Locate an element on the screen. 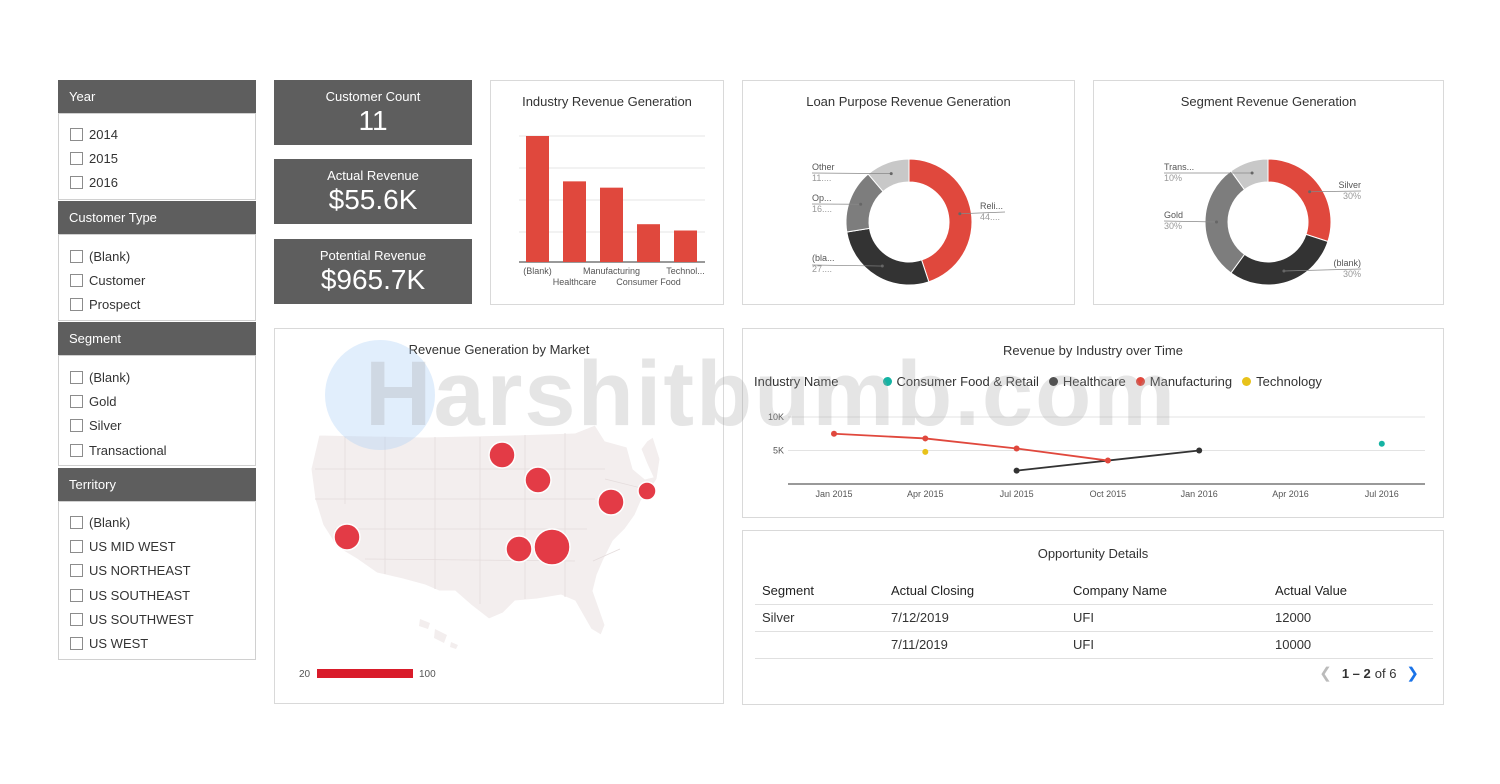 This screenshot has width=1500, height=784. kpi-potential-revenue: Potential Revenue $965.7K is located at coordinates (373, 271).